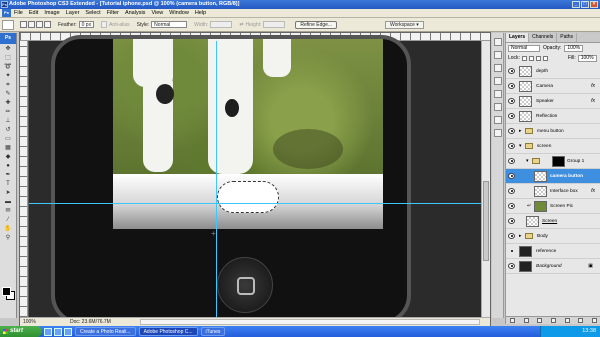 The image size is (600, 337). What do you see at coordinates (553, 176) in the screenshot?
I see `layer-row-selected: camera button` at bounding box center [553, 176].